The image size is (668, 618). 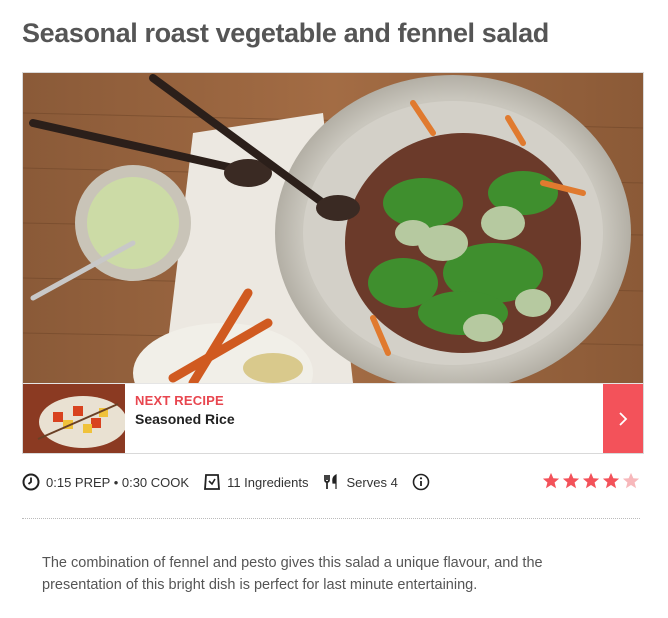 I want to click on next-recipe-bar: NEXT RECIPE Seasoned Rice, so click(x=333, y=418).